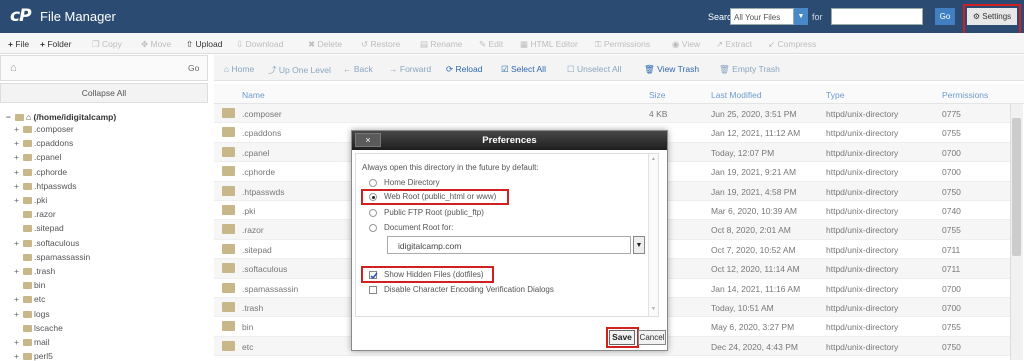 The image size is (1024, 361). Describe the element at coordinates (965, 95) in the screenshot. I see `column-permissions: Permissions` at that location.